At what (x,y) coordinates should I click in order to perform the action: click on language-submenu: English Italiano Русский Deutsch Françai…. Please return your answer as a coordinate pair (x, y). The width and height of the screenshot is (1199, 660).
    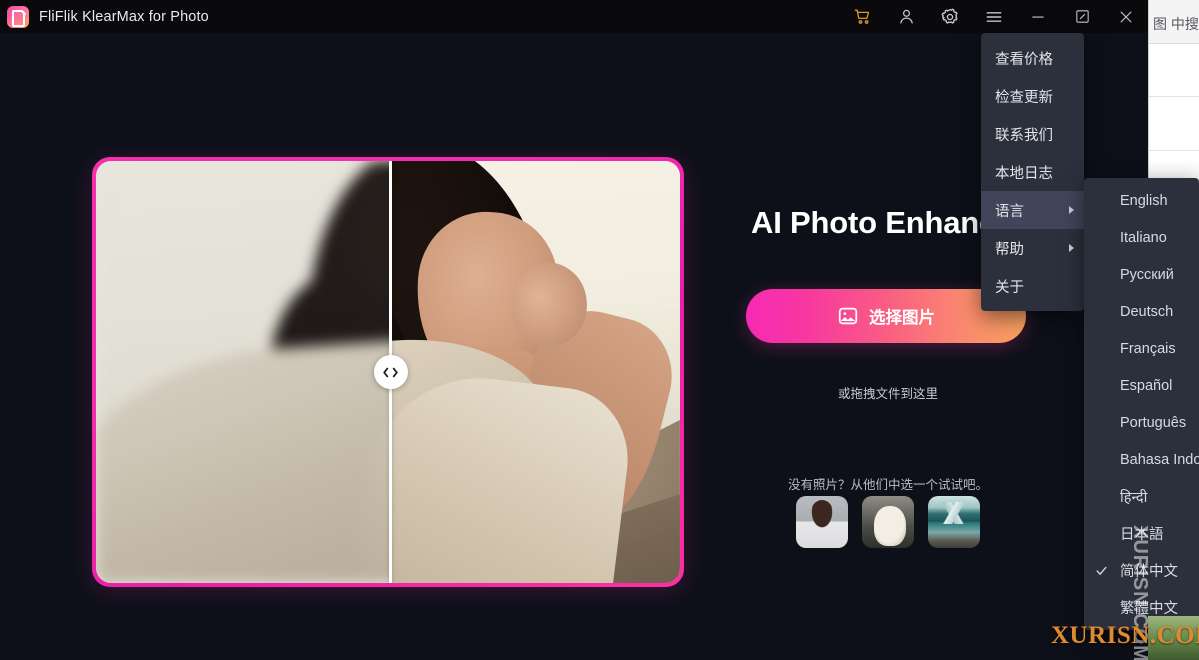
    Looking at the image, I should click on (1141, 404).